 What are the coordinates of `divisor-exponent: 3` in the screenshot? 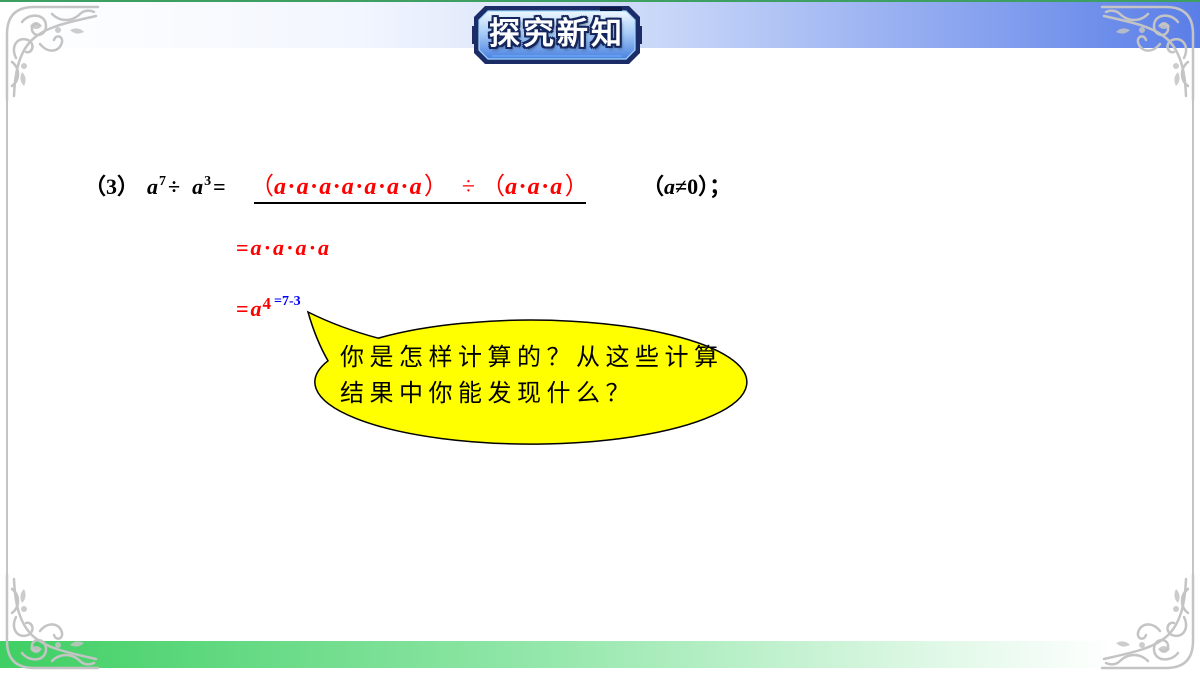 It's located at (208, 181).